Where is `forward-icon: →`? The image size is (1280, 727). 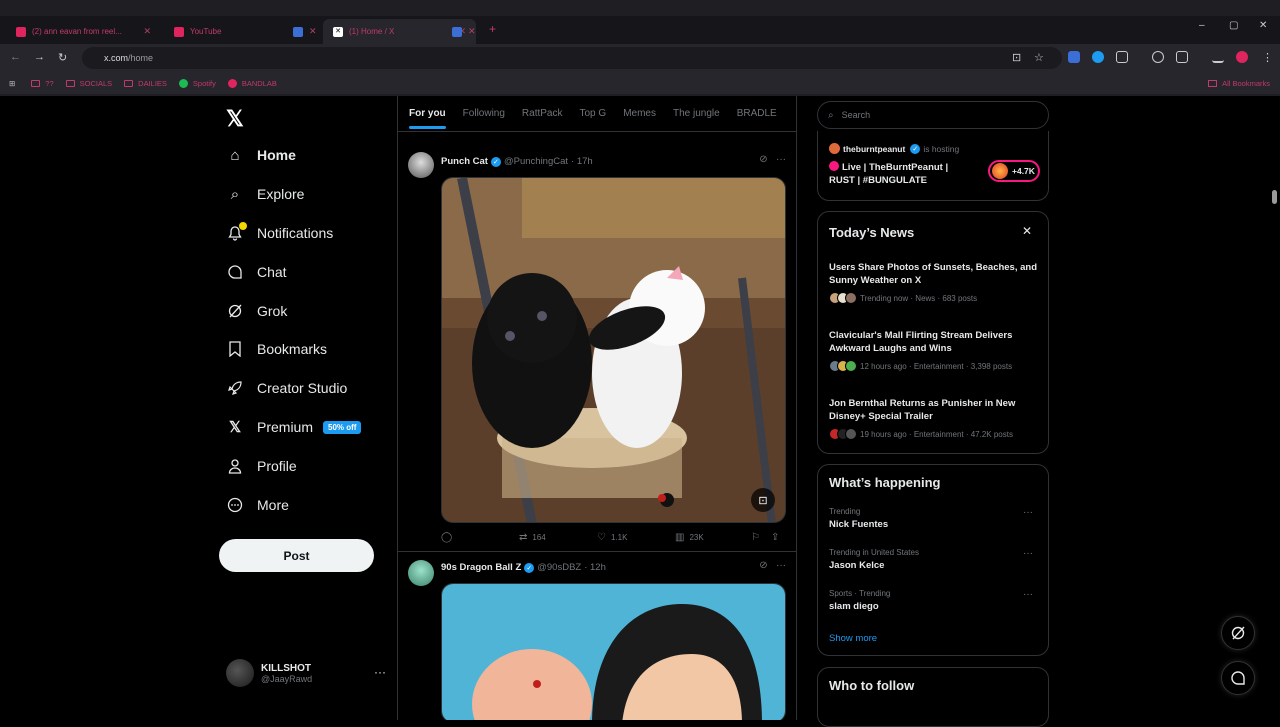
forward-icon: → is located at coordinates (39, 57).